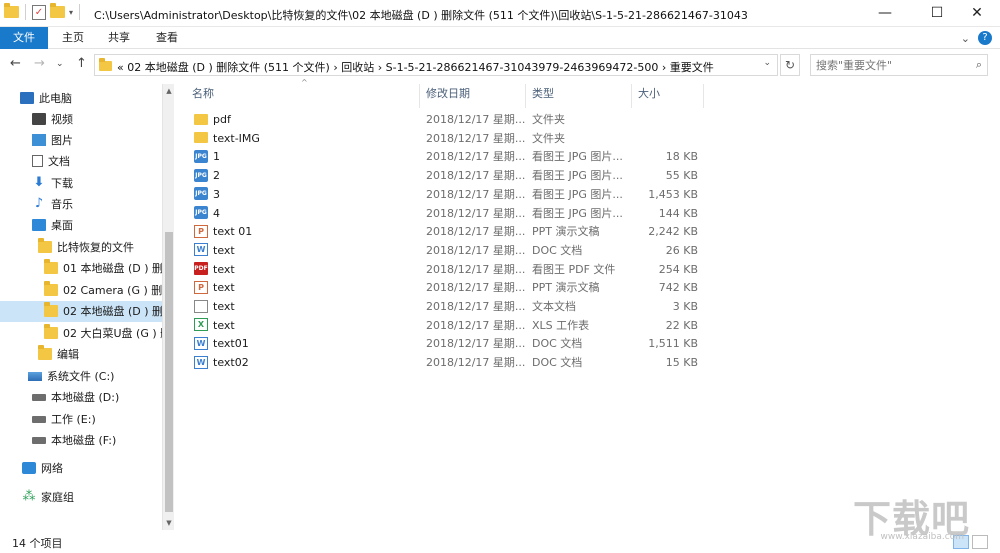  Describe the element at coordinates (81, 63) in the screenshot. I see `up-button: ↑` at that location.